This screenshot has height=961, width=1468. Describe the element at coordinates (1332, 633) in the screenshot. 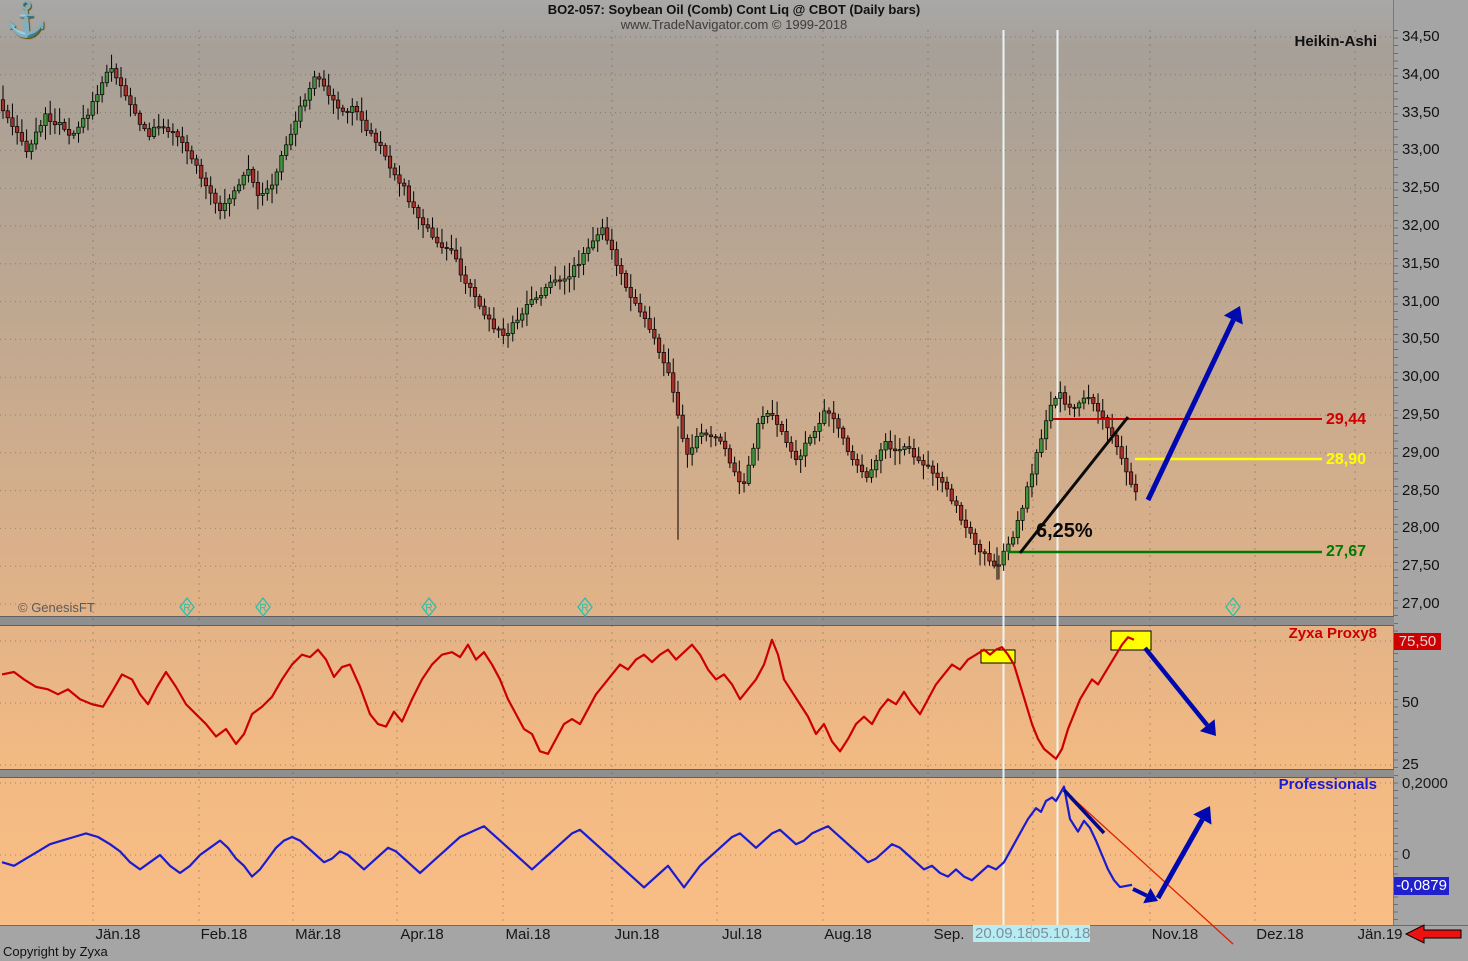

I see `panel1-title: Zyxa Proxy8` at that location.